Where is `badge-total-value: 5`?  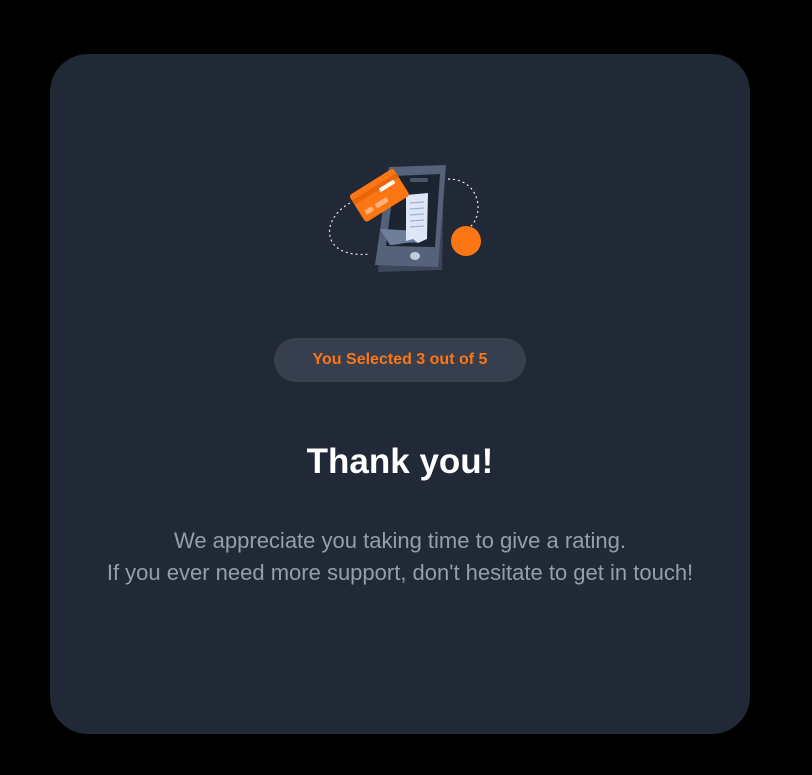
badge-total-value: 5 is located at coordinates (483, 359).